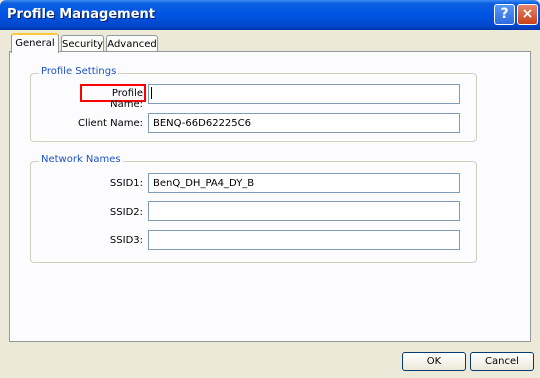 The image size is (540, 378). Describe the element at coordinates (527, 14) in the screenshot. I see `close-icon: ×` at that location.